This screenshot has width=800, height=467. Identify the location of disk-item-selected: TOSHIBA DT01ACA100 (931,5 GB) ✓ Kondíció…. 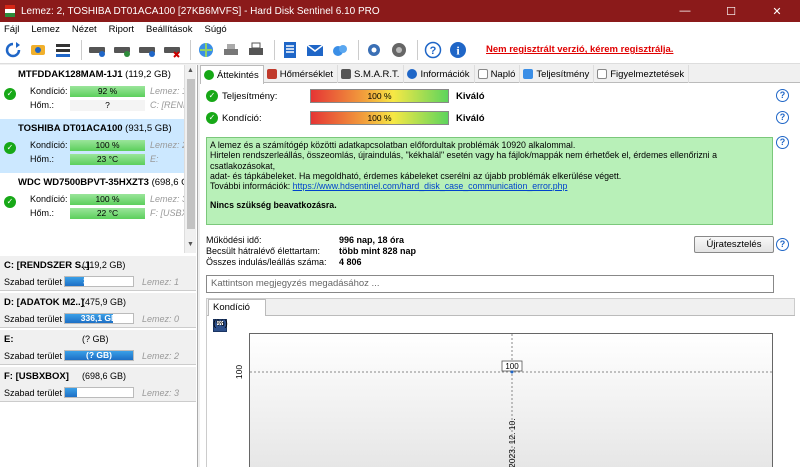
(94, 146).